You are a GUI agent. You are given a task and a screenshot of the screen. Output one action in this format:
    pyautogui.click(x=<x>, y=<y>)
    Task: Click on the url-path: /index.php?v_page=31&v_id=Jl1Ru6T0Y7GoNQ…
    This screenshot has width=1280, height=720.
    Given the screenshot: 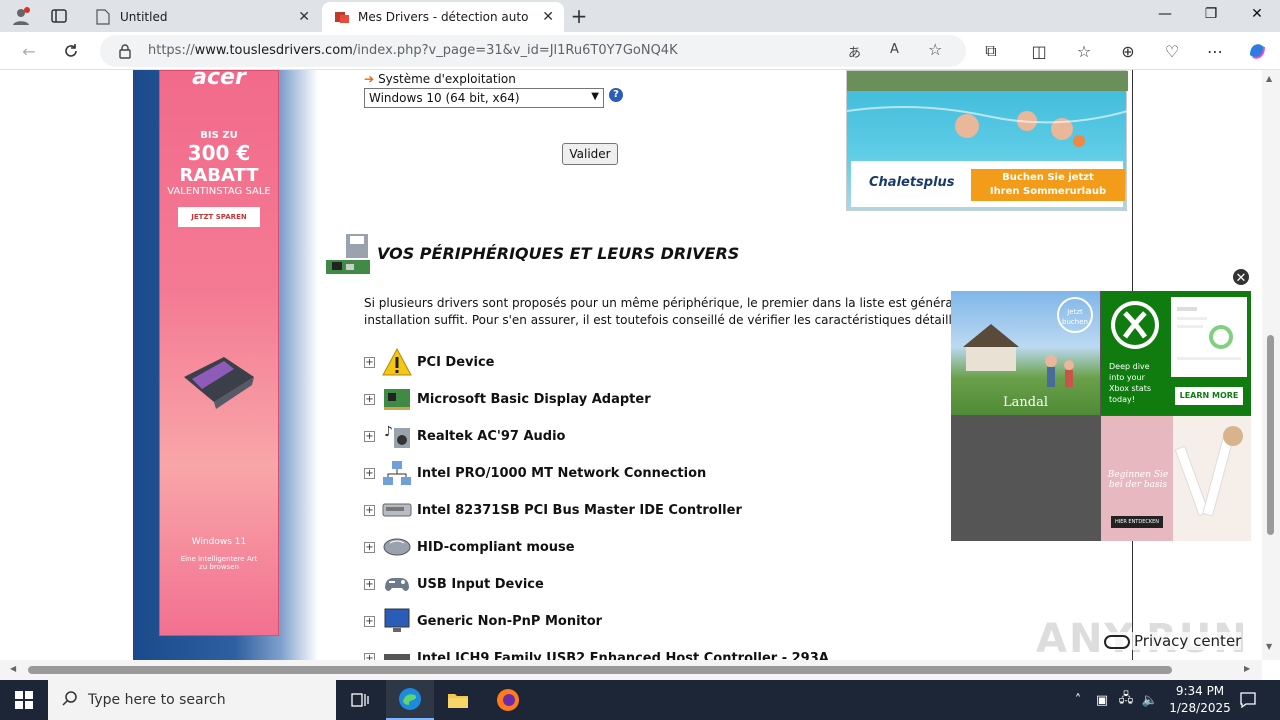 What is the action you would take?
    pyautogui.click(x=515, y=50)
    